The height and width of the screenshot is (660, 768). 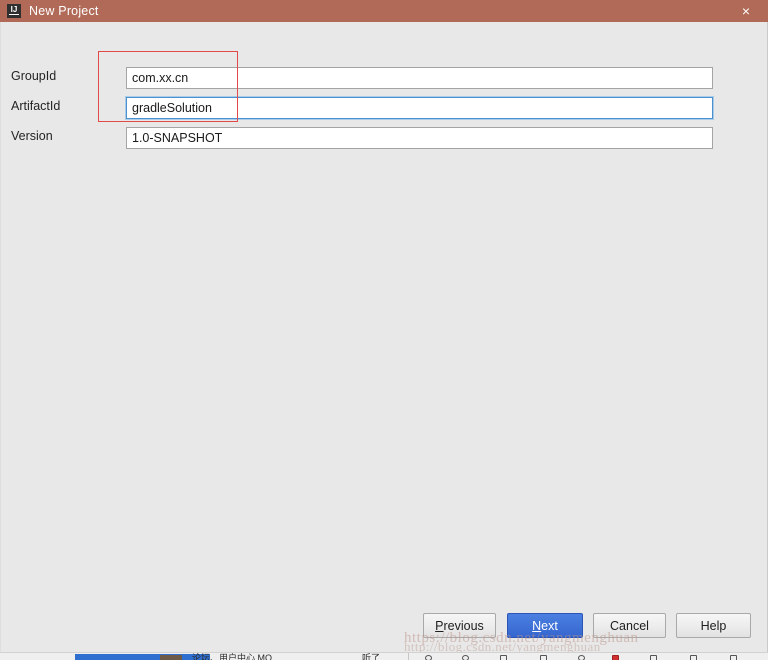 What do you see at coordinates (232, 656) in the screenshot?
I see `taskbar-item-label: 论坛、用户中心 MQ` at bounding box center [232, 656].